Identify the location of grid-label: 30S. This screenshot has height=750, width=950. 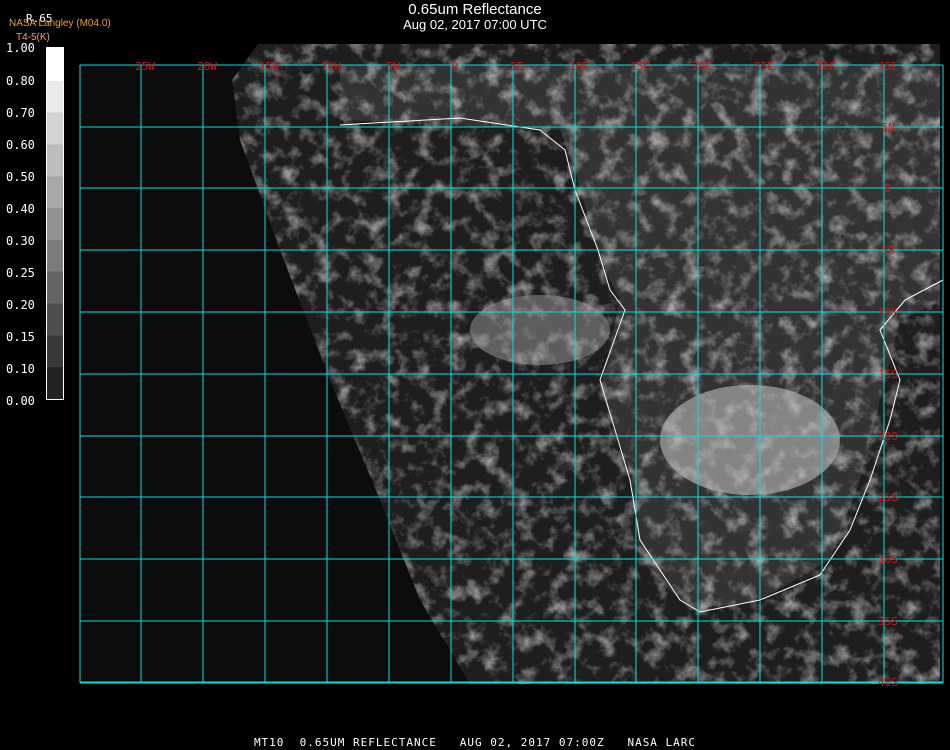
(888, 559).